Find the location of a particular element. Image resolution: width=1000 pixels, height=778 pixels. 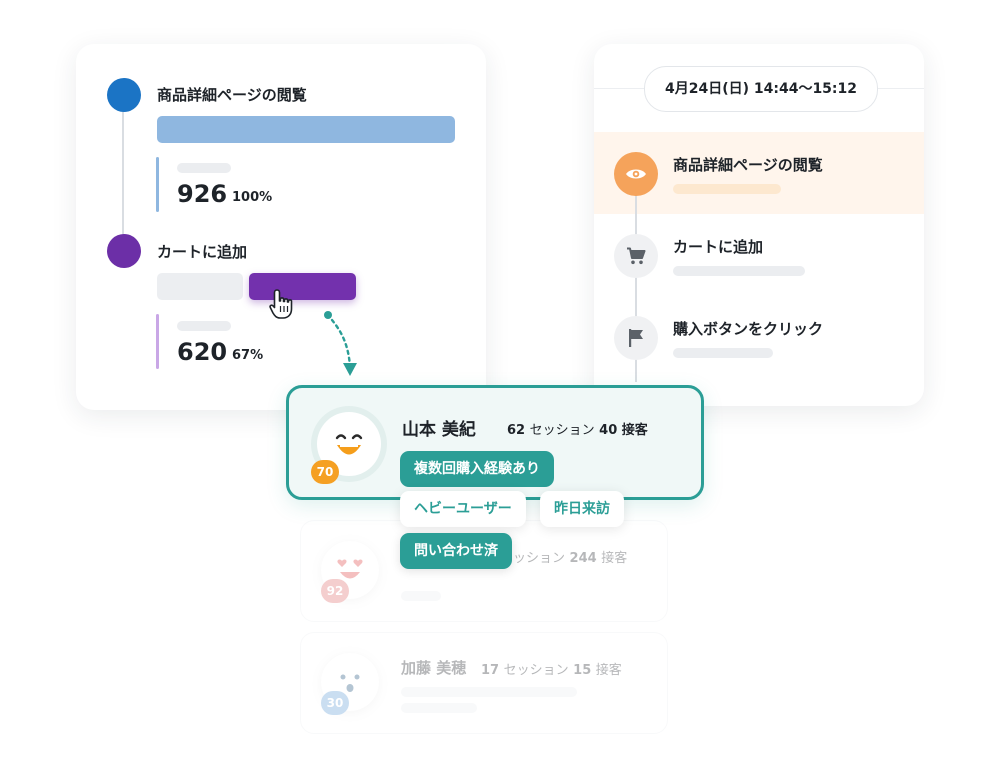

timeline-event-3-title: 購入ボタンをクリック is located at coordinates (748, 329).